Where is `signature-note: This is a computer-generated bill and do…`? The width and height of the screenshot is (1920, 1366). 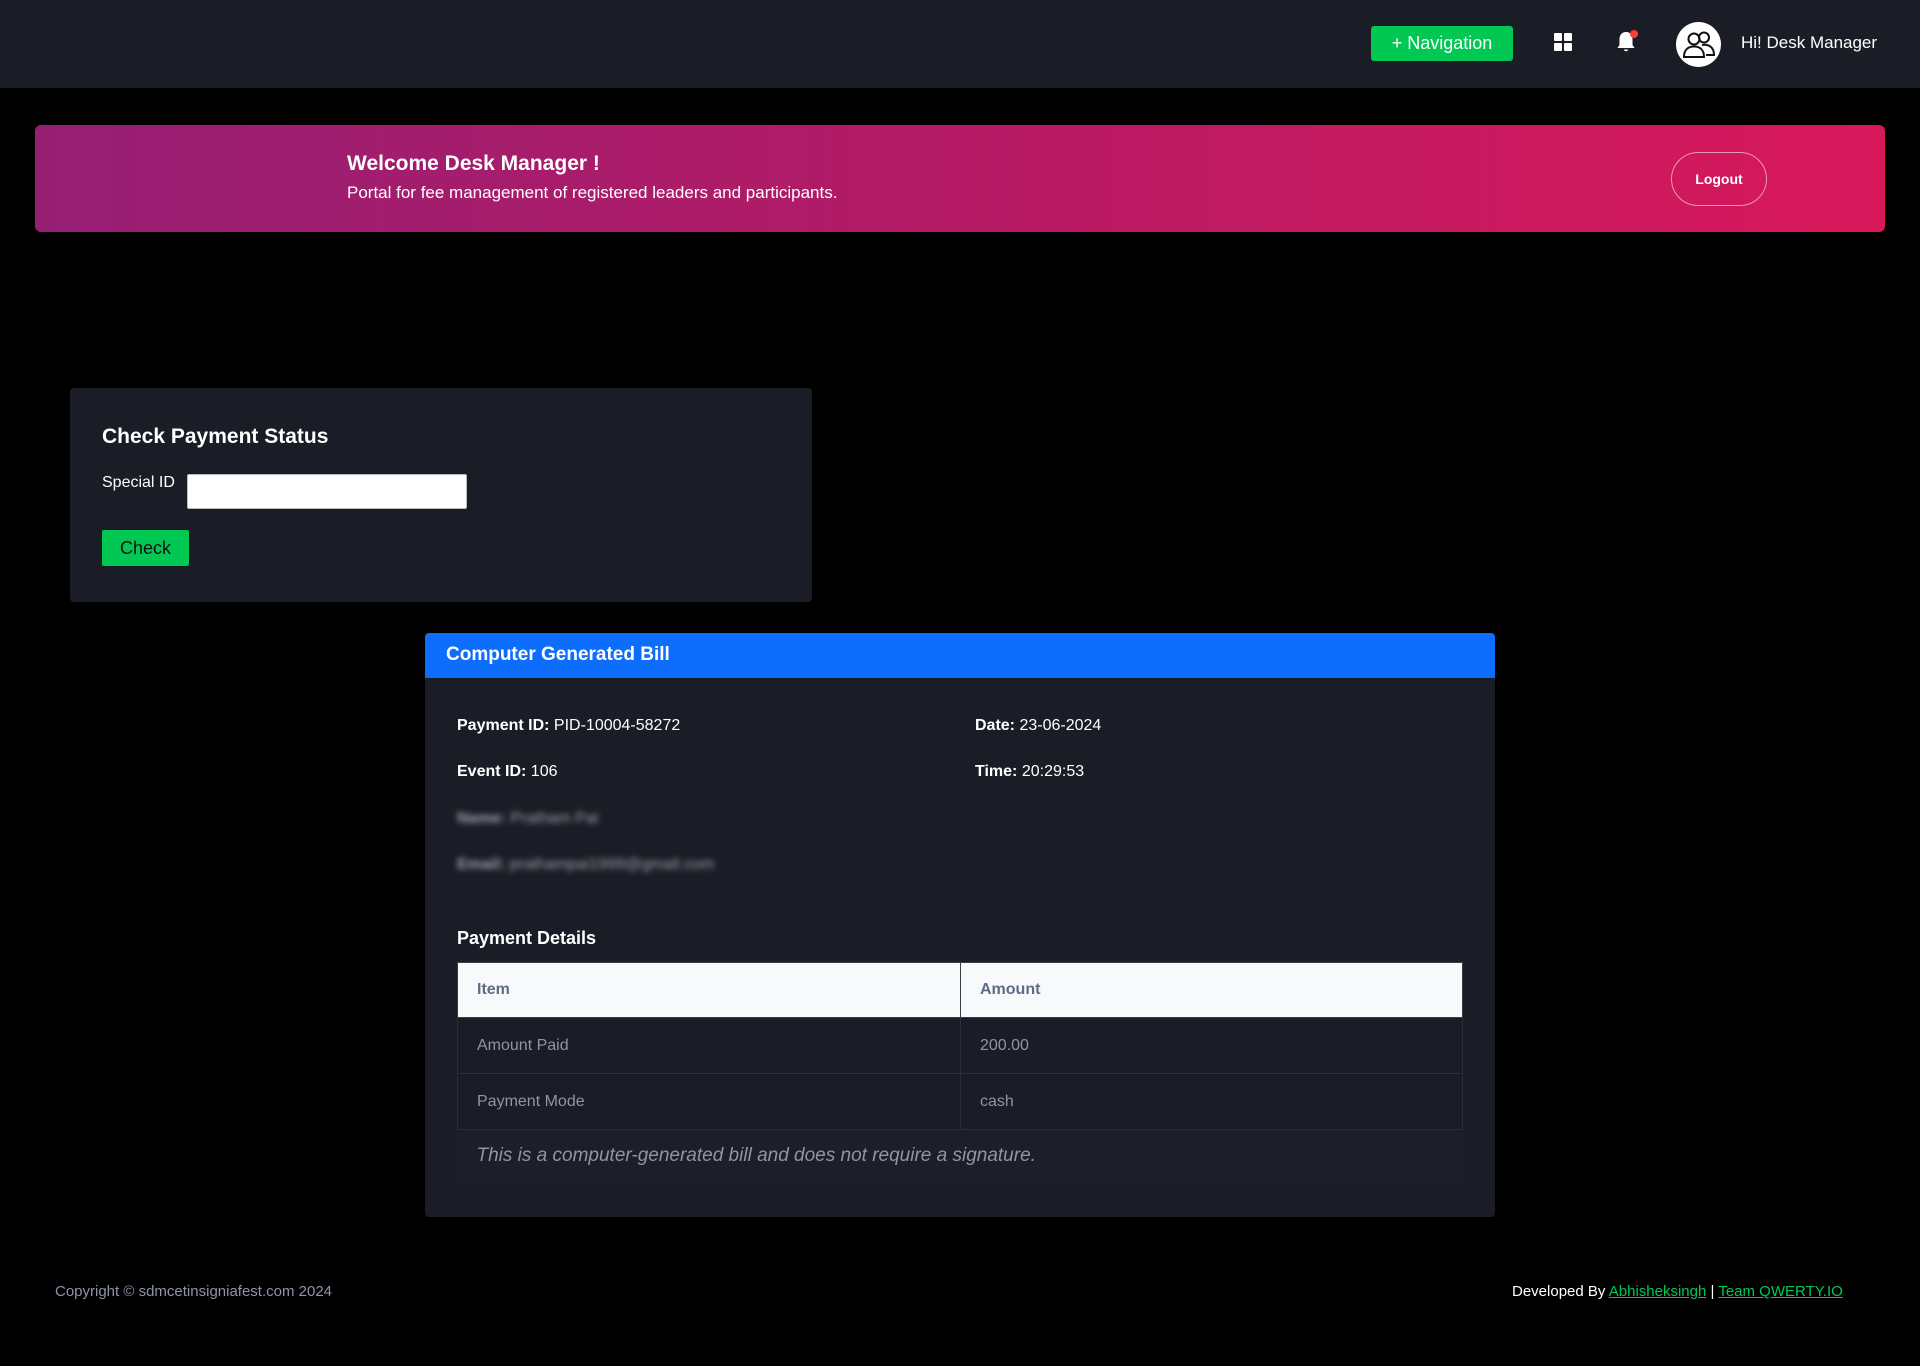 signature-note: This is a computer-generated bill and do… is located at coordinates (960, 1156).